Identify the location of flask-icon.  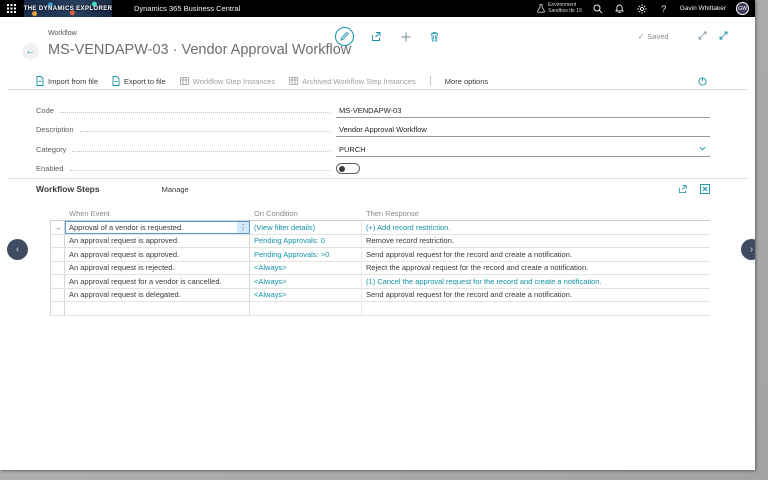
(541, 8).